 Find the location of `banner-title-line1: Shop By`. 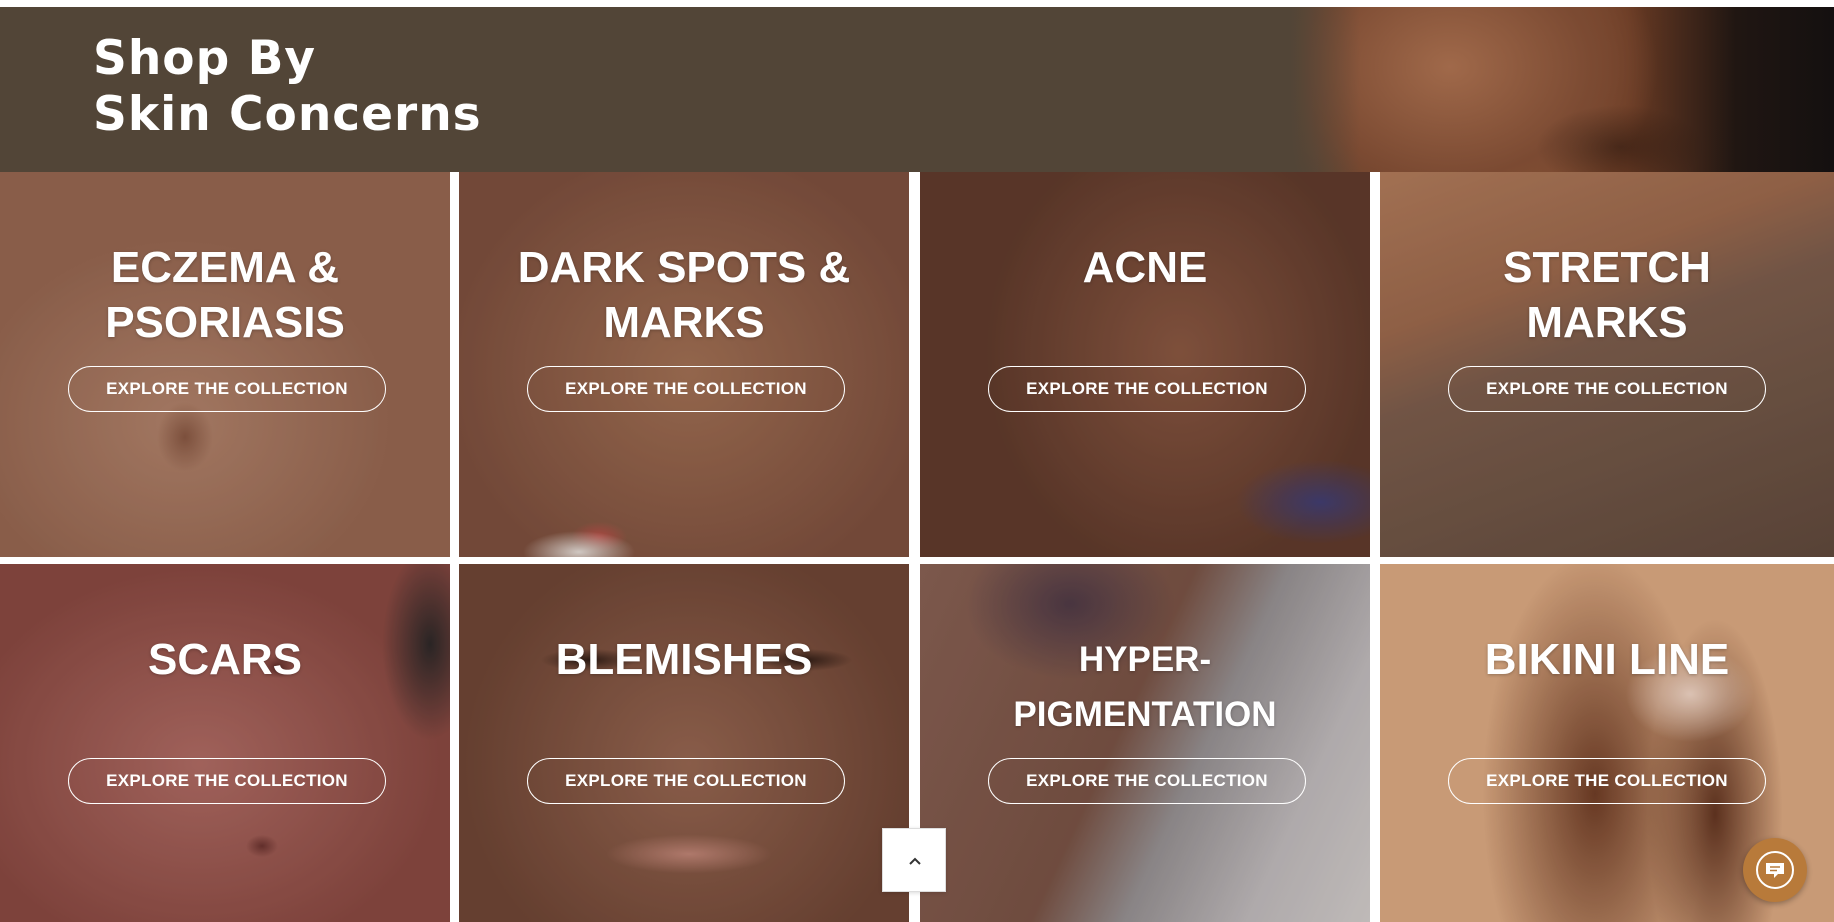

banner-title-line1: Shop By is located at coordinates (205, 58).